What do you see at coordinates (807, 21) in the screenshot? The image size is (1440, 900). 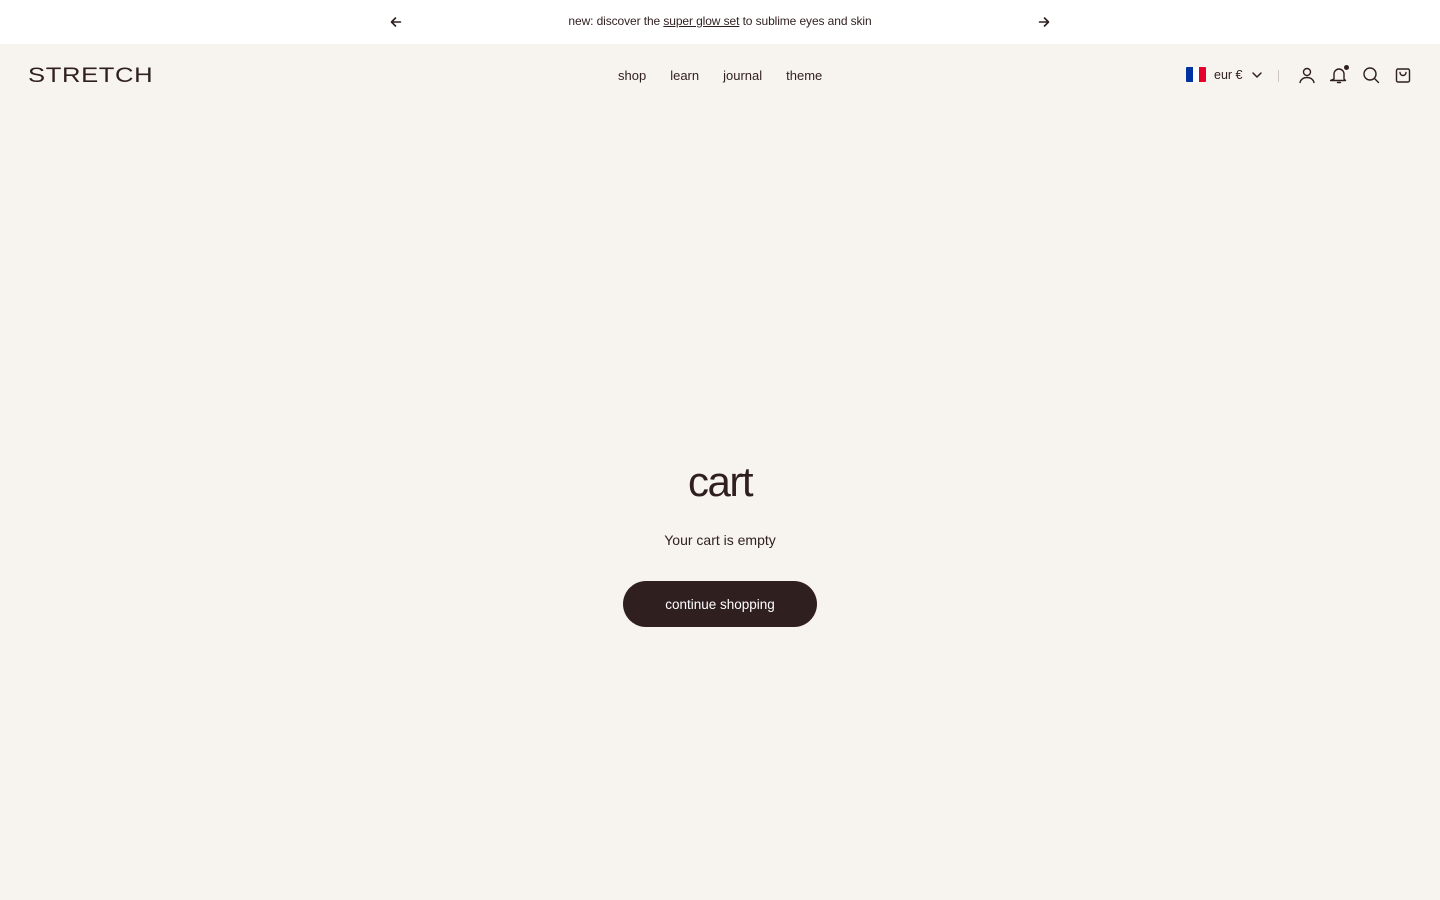 I see `announcement-suffix: to sublime eyes and skin` at bounding box center [807, 21].